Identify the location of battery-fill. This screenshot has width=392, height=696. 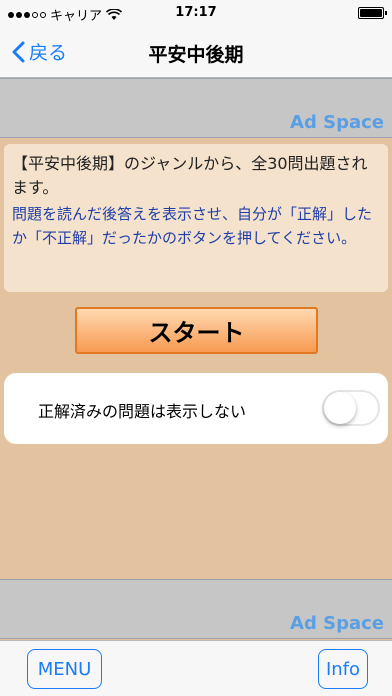
(371, 13).